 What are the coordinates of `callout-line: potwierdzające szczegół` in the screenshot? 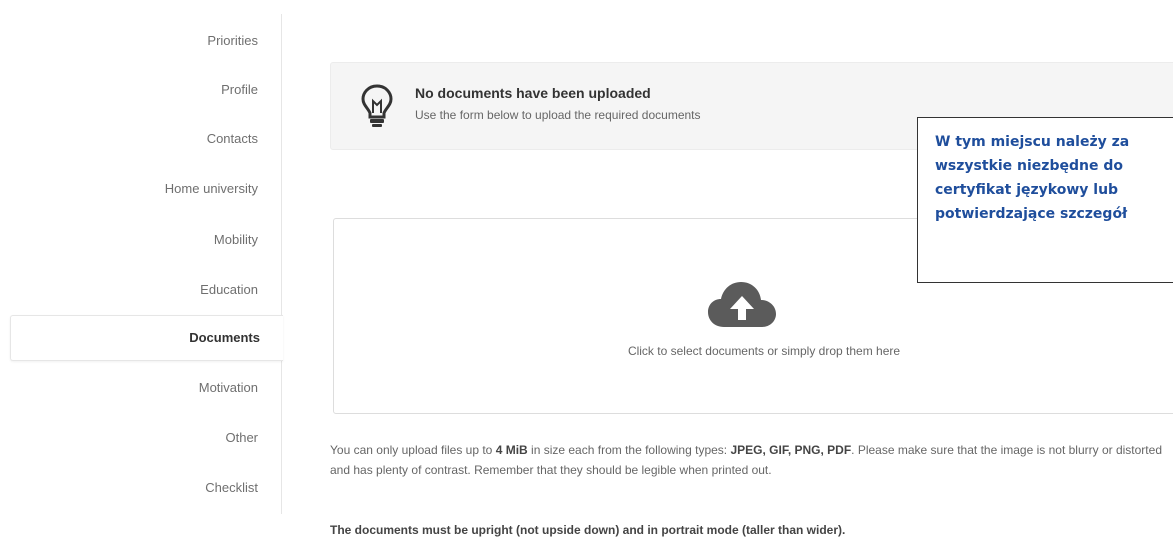 It's located at (1031, 214).